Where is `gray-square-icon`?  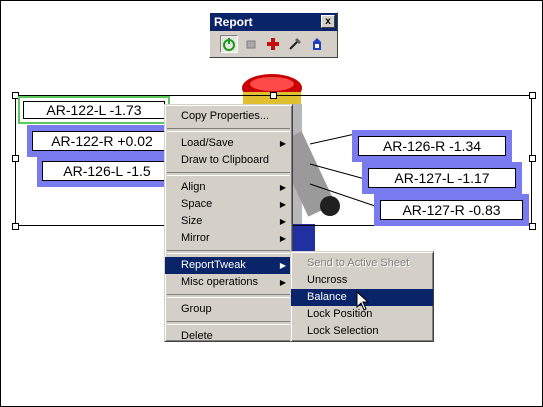
gray-square-icon is located at coordinates (251, 44).